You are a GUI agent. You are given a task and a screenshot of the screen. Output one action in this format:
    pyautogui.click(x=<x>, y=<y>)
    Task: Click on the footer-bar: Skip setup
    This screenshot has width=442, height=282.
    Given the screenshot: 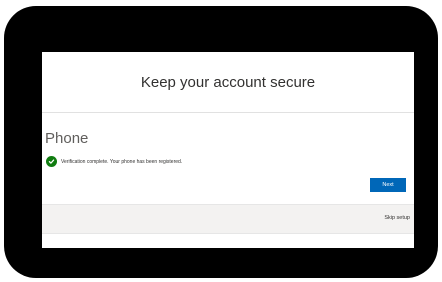 What is the action you would take?
    pyautogui.click(x=228, y=219)
    